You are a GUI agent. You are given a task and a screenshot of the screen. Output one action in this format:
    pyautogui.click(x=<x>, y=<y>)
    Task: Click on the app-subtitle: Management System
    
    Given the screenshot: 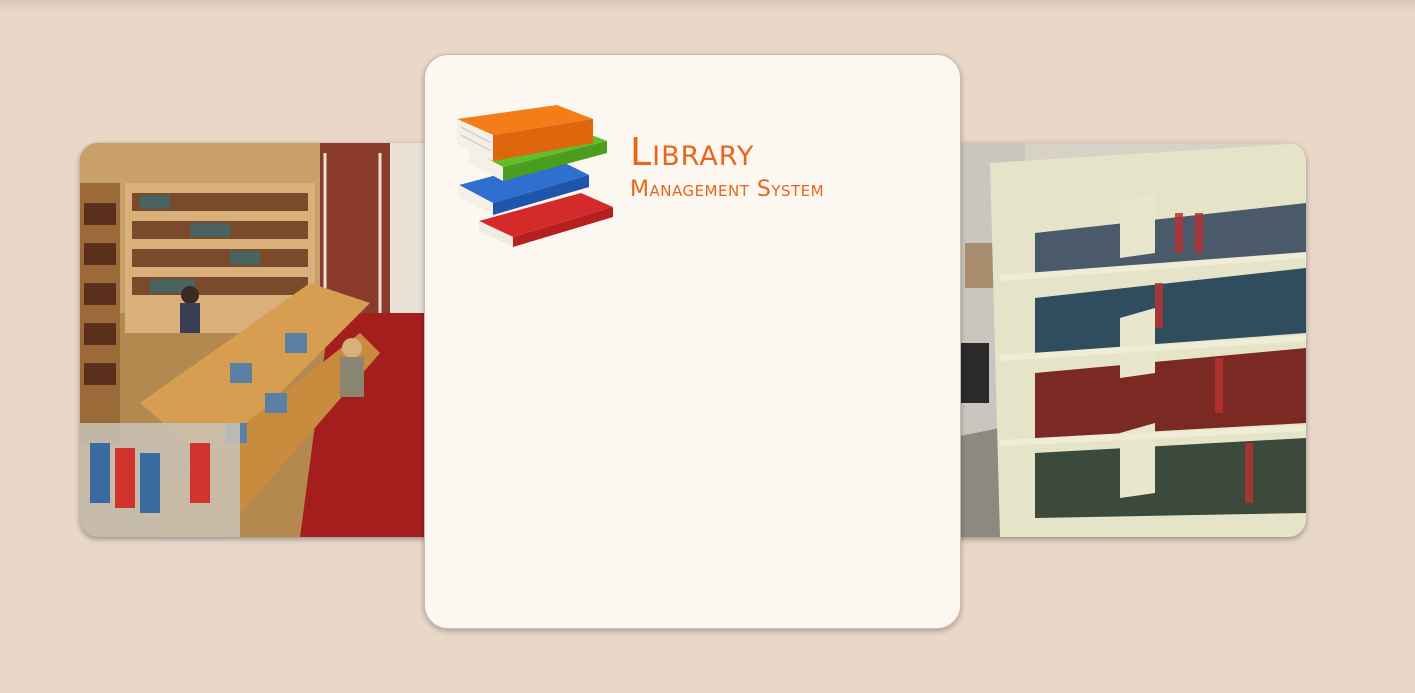 What is the action you would take?
    pyautogui.click(x=727, y=189)
    